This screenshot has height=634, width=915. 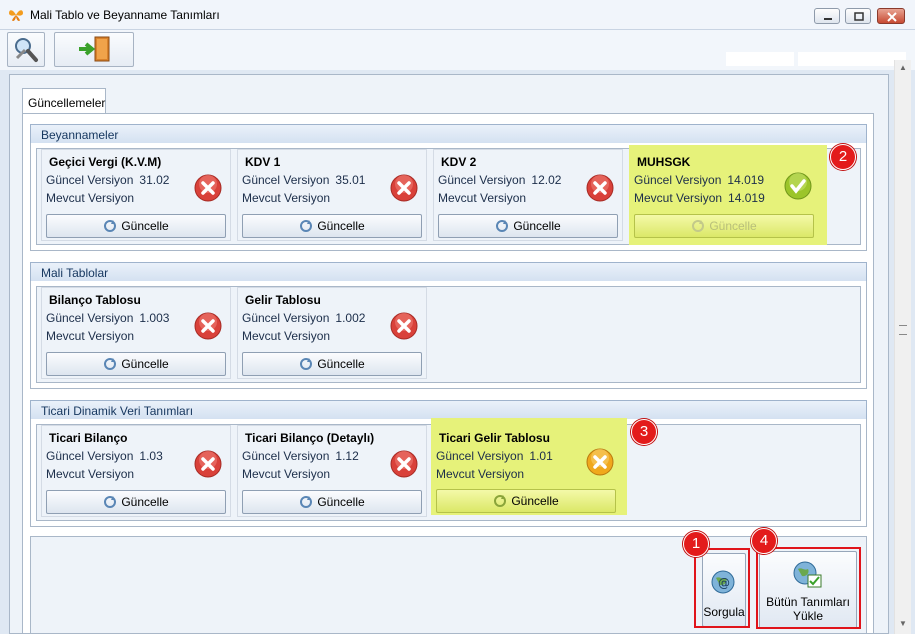 I want to click on wrench-magnifier-icon, so click(x=26, y=50).